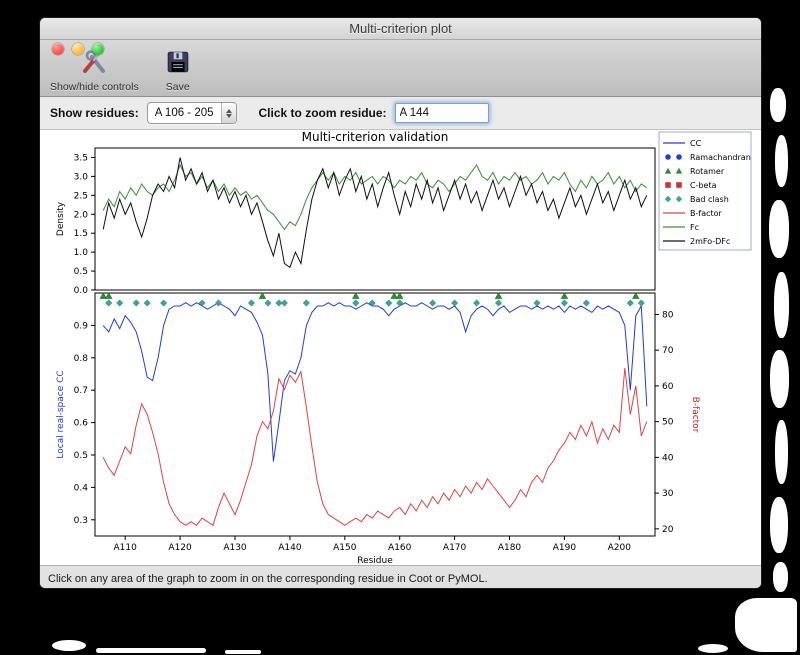 Image resolution: width=800 pixels, height=655 pixels. I want to click on svg-text: A170, so click(455, 548).